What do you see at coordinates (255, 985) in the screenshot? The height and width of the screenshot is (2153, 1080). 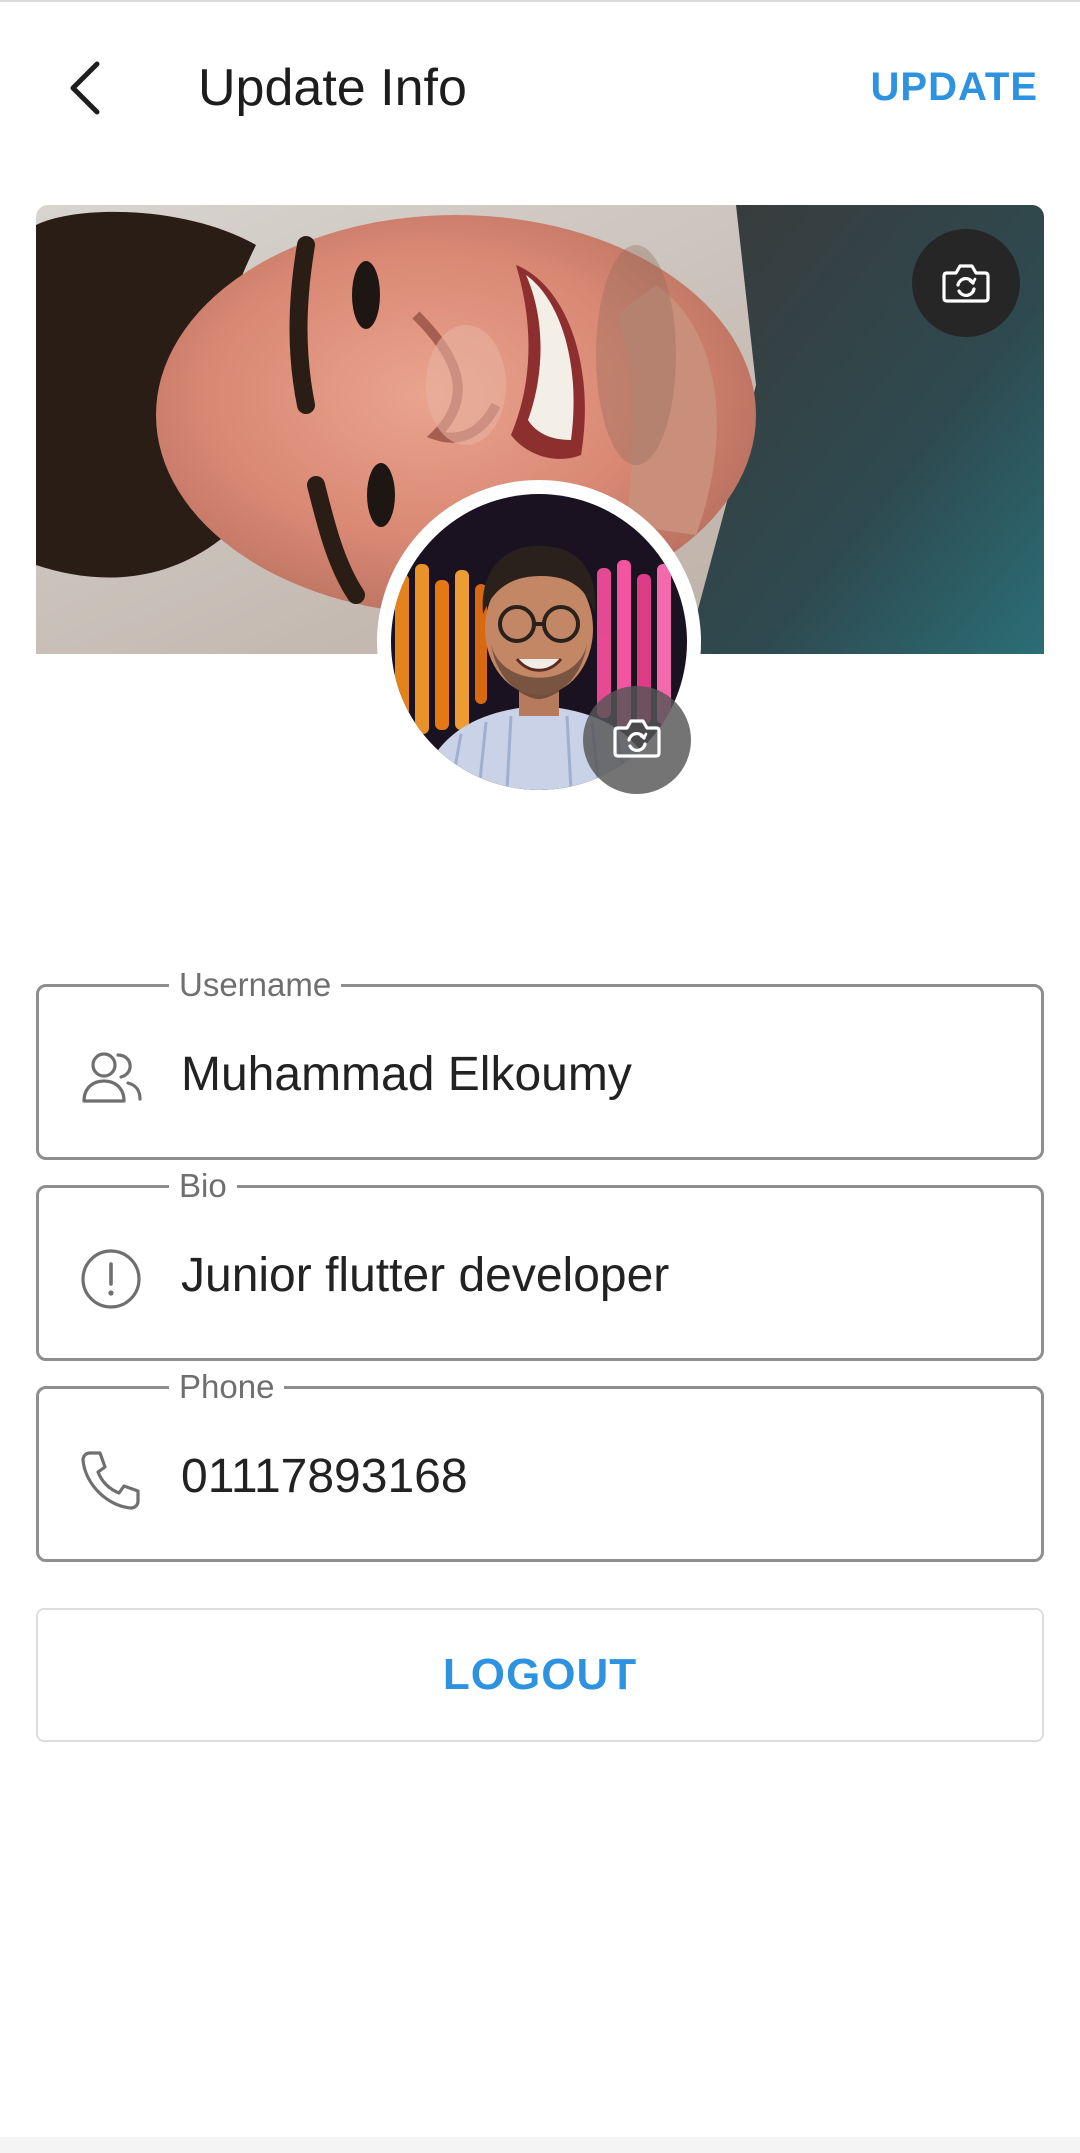 I see `username-label: Username` at bounding box center [255, 985].